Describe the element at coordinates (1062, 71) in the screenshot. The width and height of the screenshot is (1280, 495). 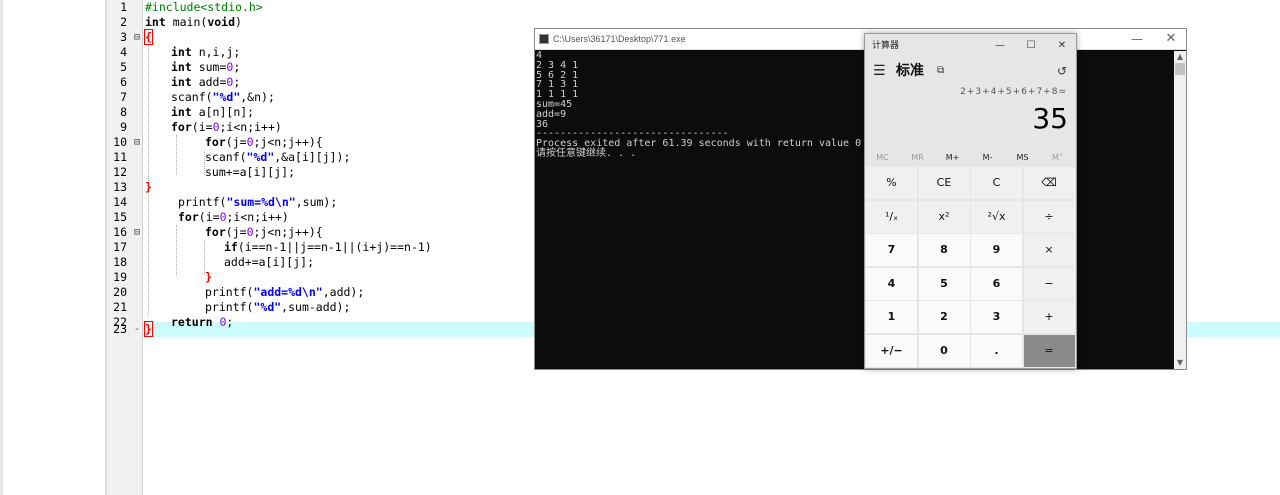
I see `history-icon: ↺` at that location.